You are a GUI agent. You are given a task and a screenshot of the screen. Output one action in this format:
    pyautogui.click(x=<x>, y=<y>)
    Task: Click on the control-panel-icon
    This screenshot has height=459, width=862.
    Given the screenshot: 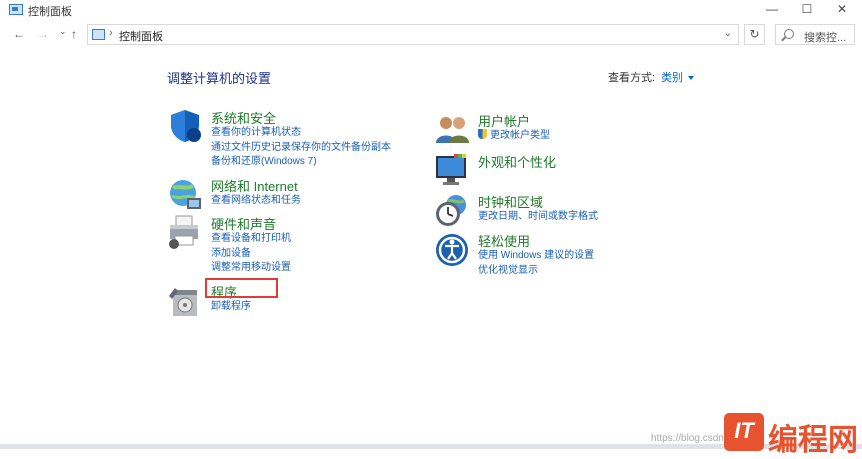 What is the action you would take?
    pyautogui.click(x=98, y=34)
    